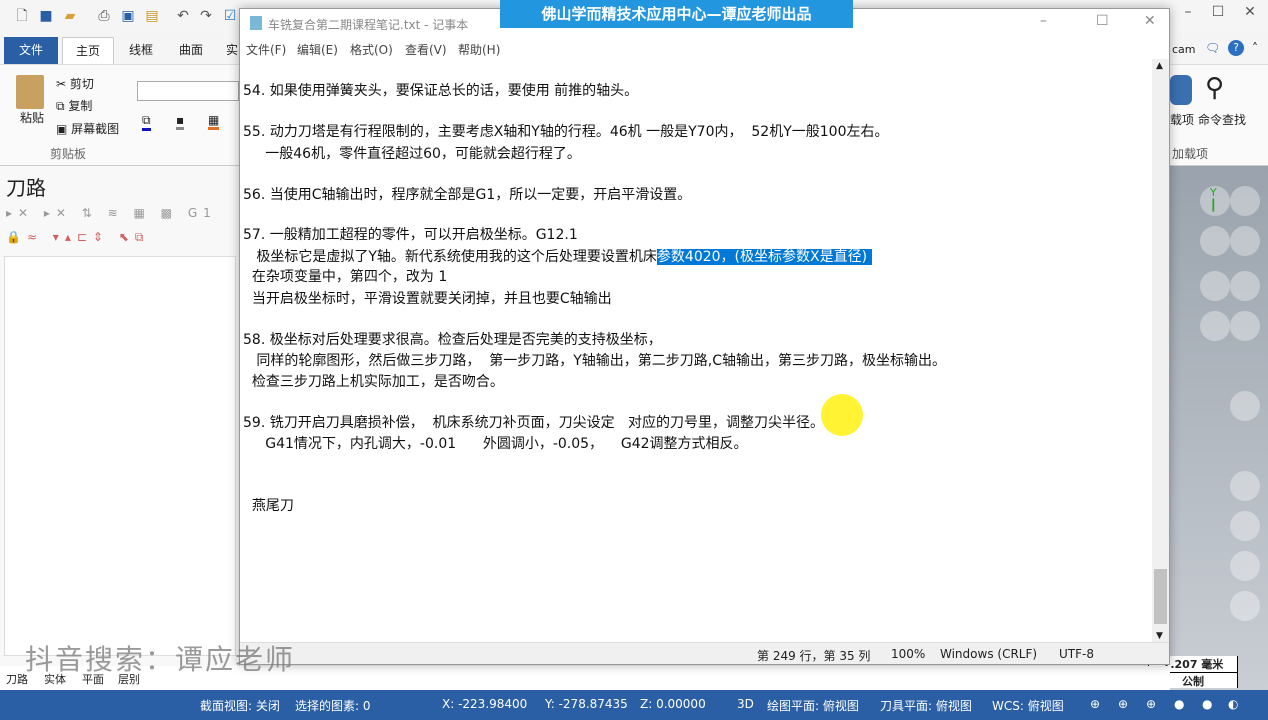 The height and width of the screenshot is (720, 1268). What do you see at coordinates (412, 154) in the screenshot?
I see `text-line: 一般46机，零件直径超过60，可能就会超行程了。` at bounding box center [412, 154].